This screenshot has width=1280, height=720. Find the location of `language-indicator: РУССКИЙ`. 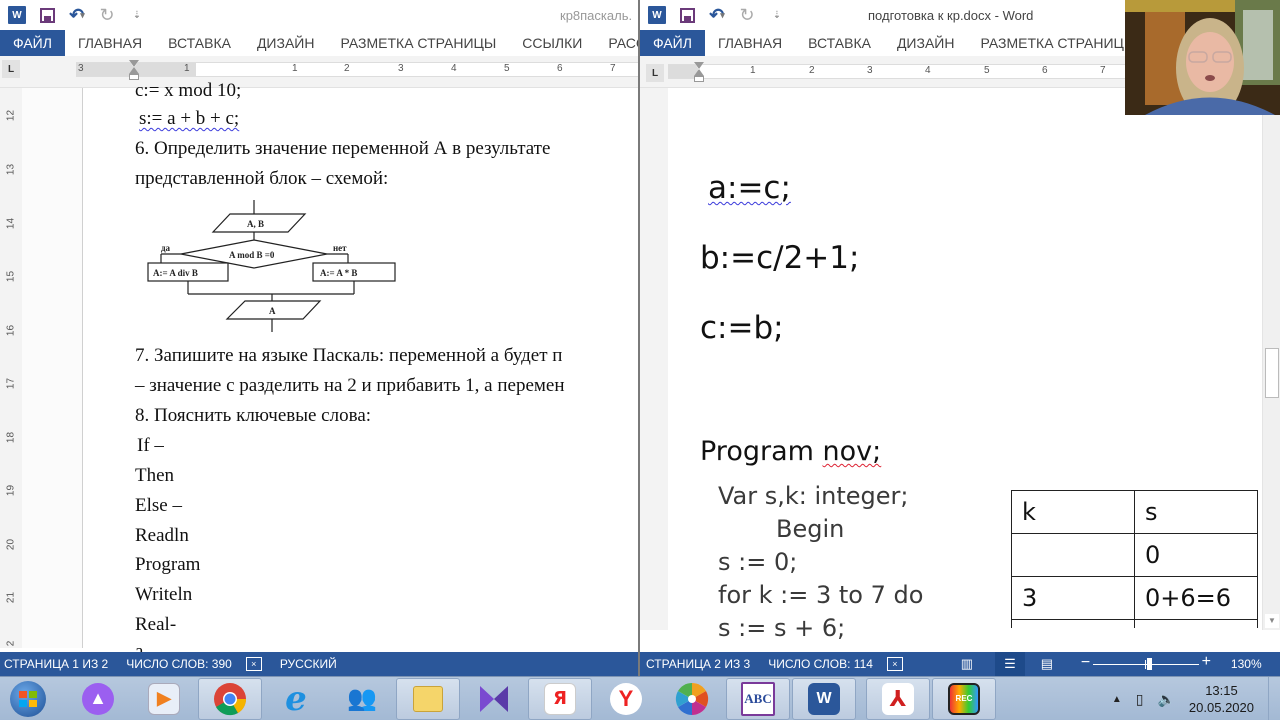

language-indicator: РУССКИЙ is located at coordinates (308, 664).